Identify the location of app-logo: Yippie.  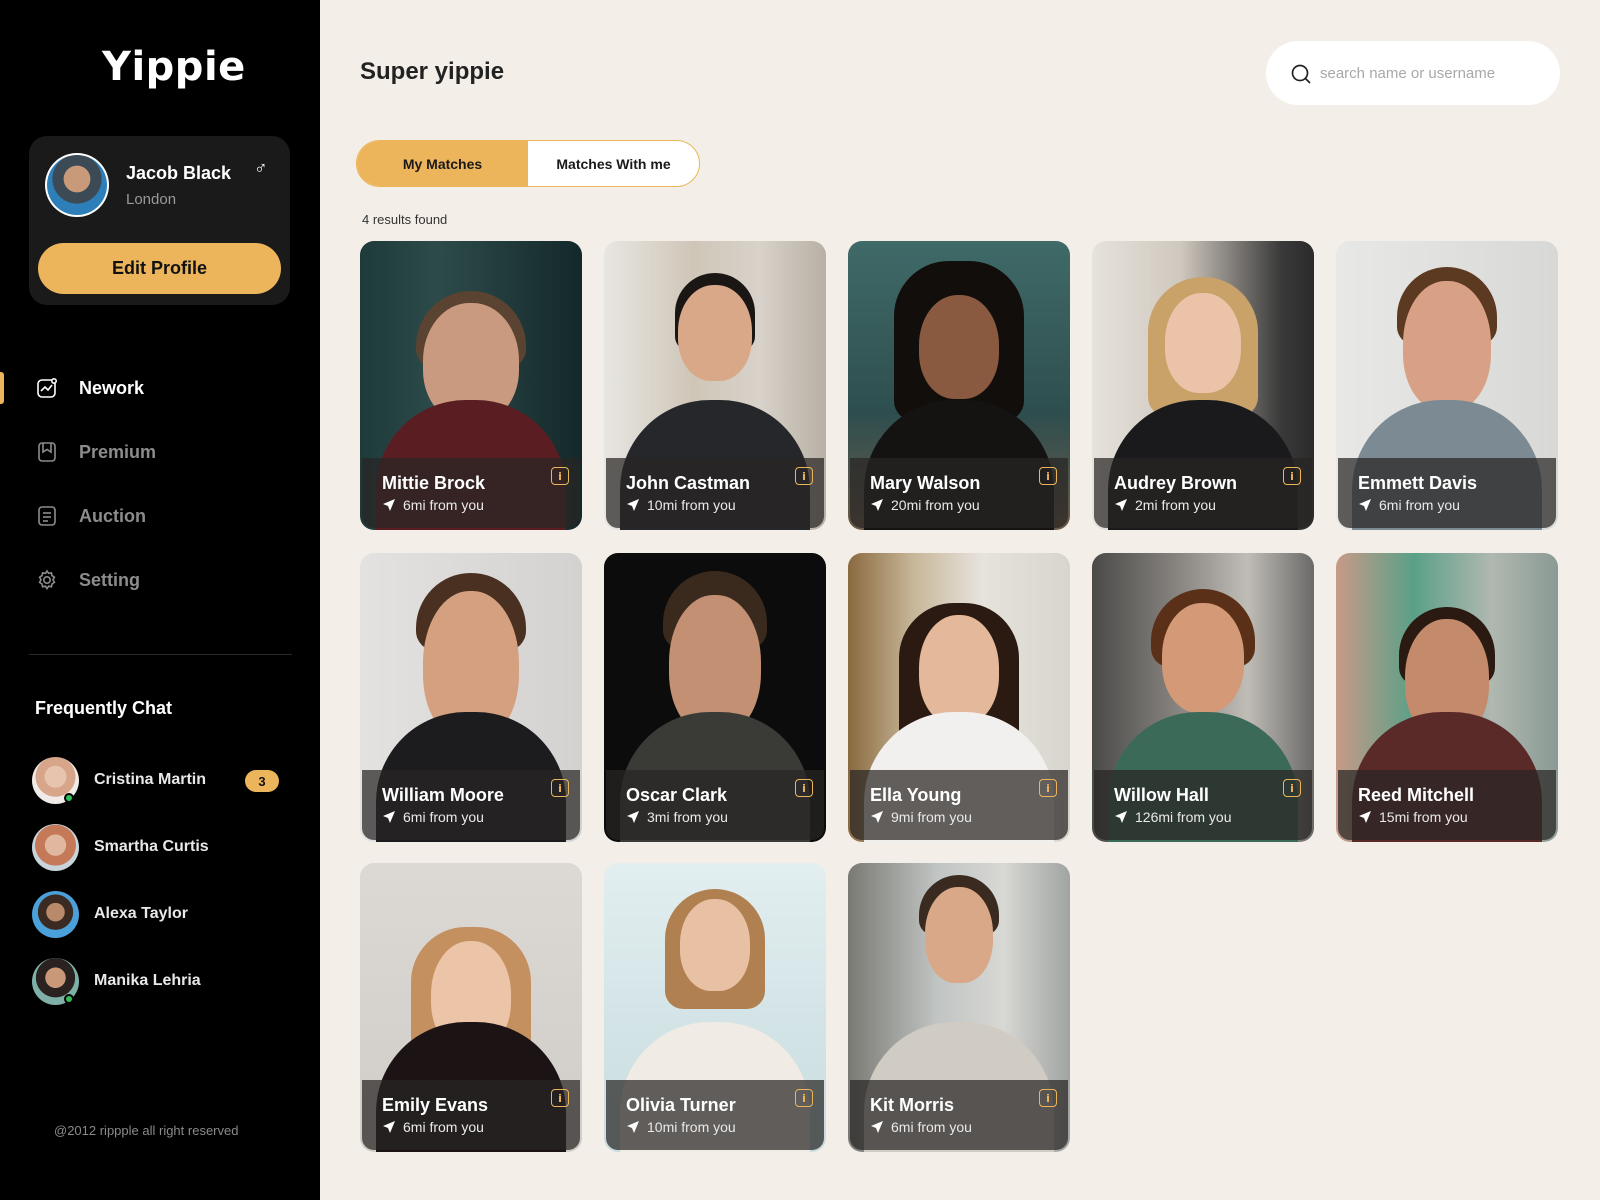
(174, 67).